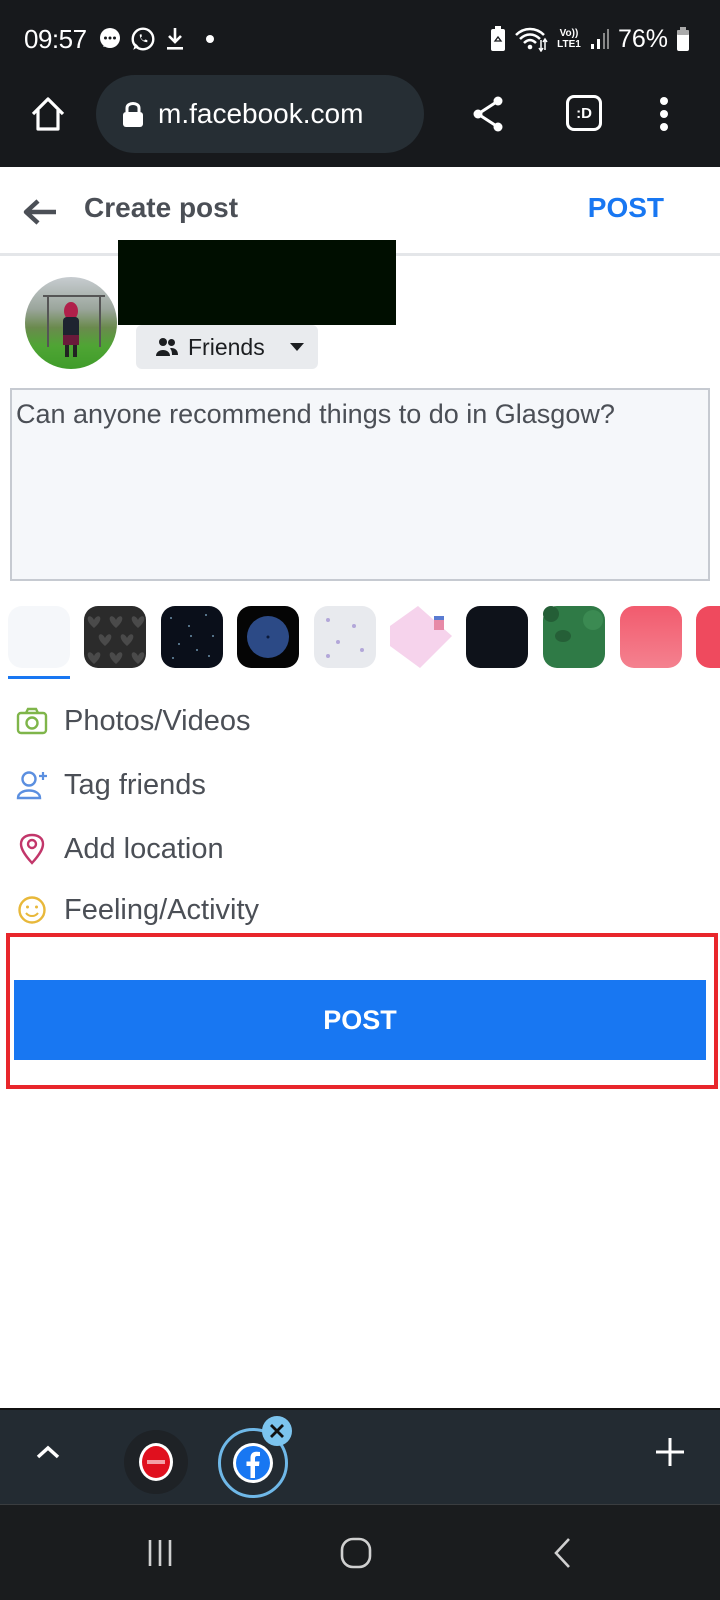  Describe the element at coordinates (651, 637) in the screenshot. I see `background-swatch-pink-gradient` at that location.